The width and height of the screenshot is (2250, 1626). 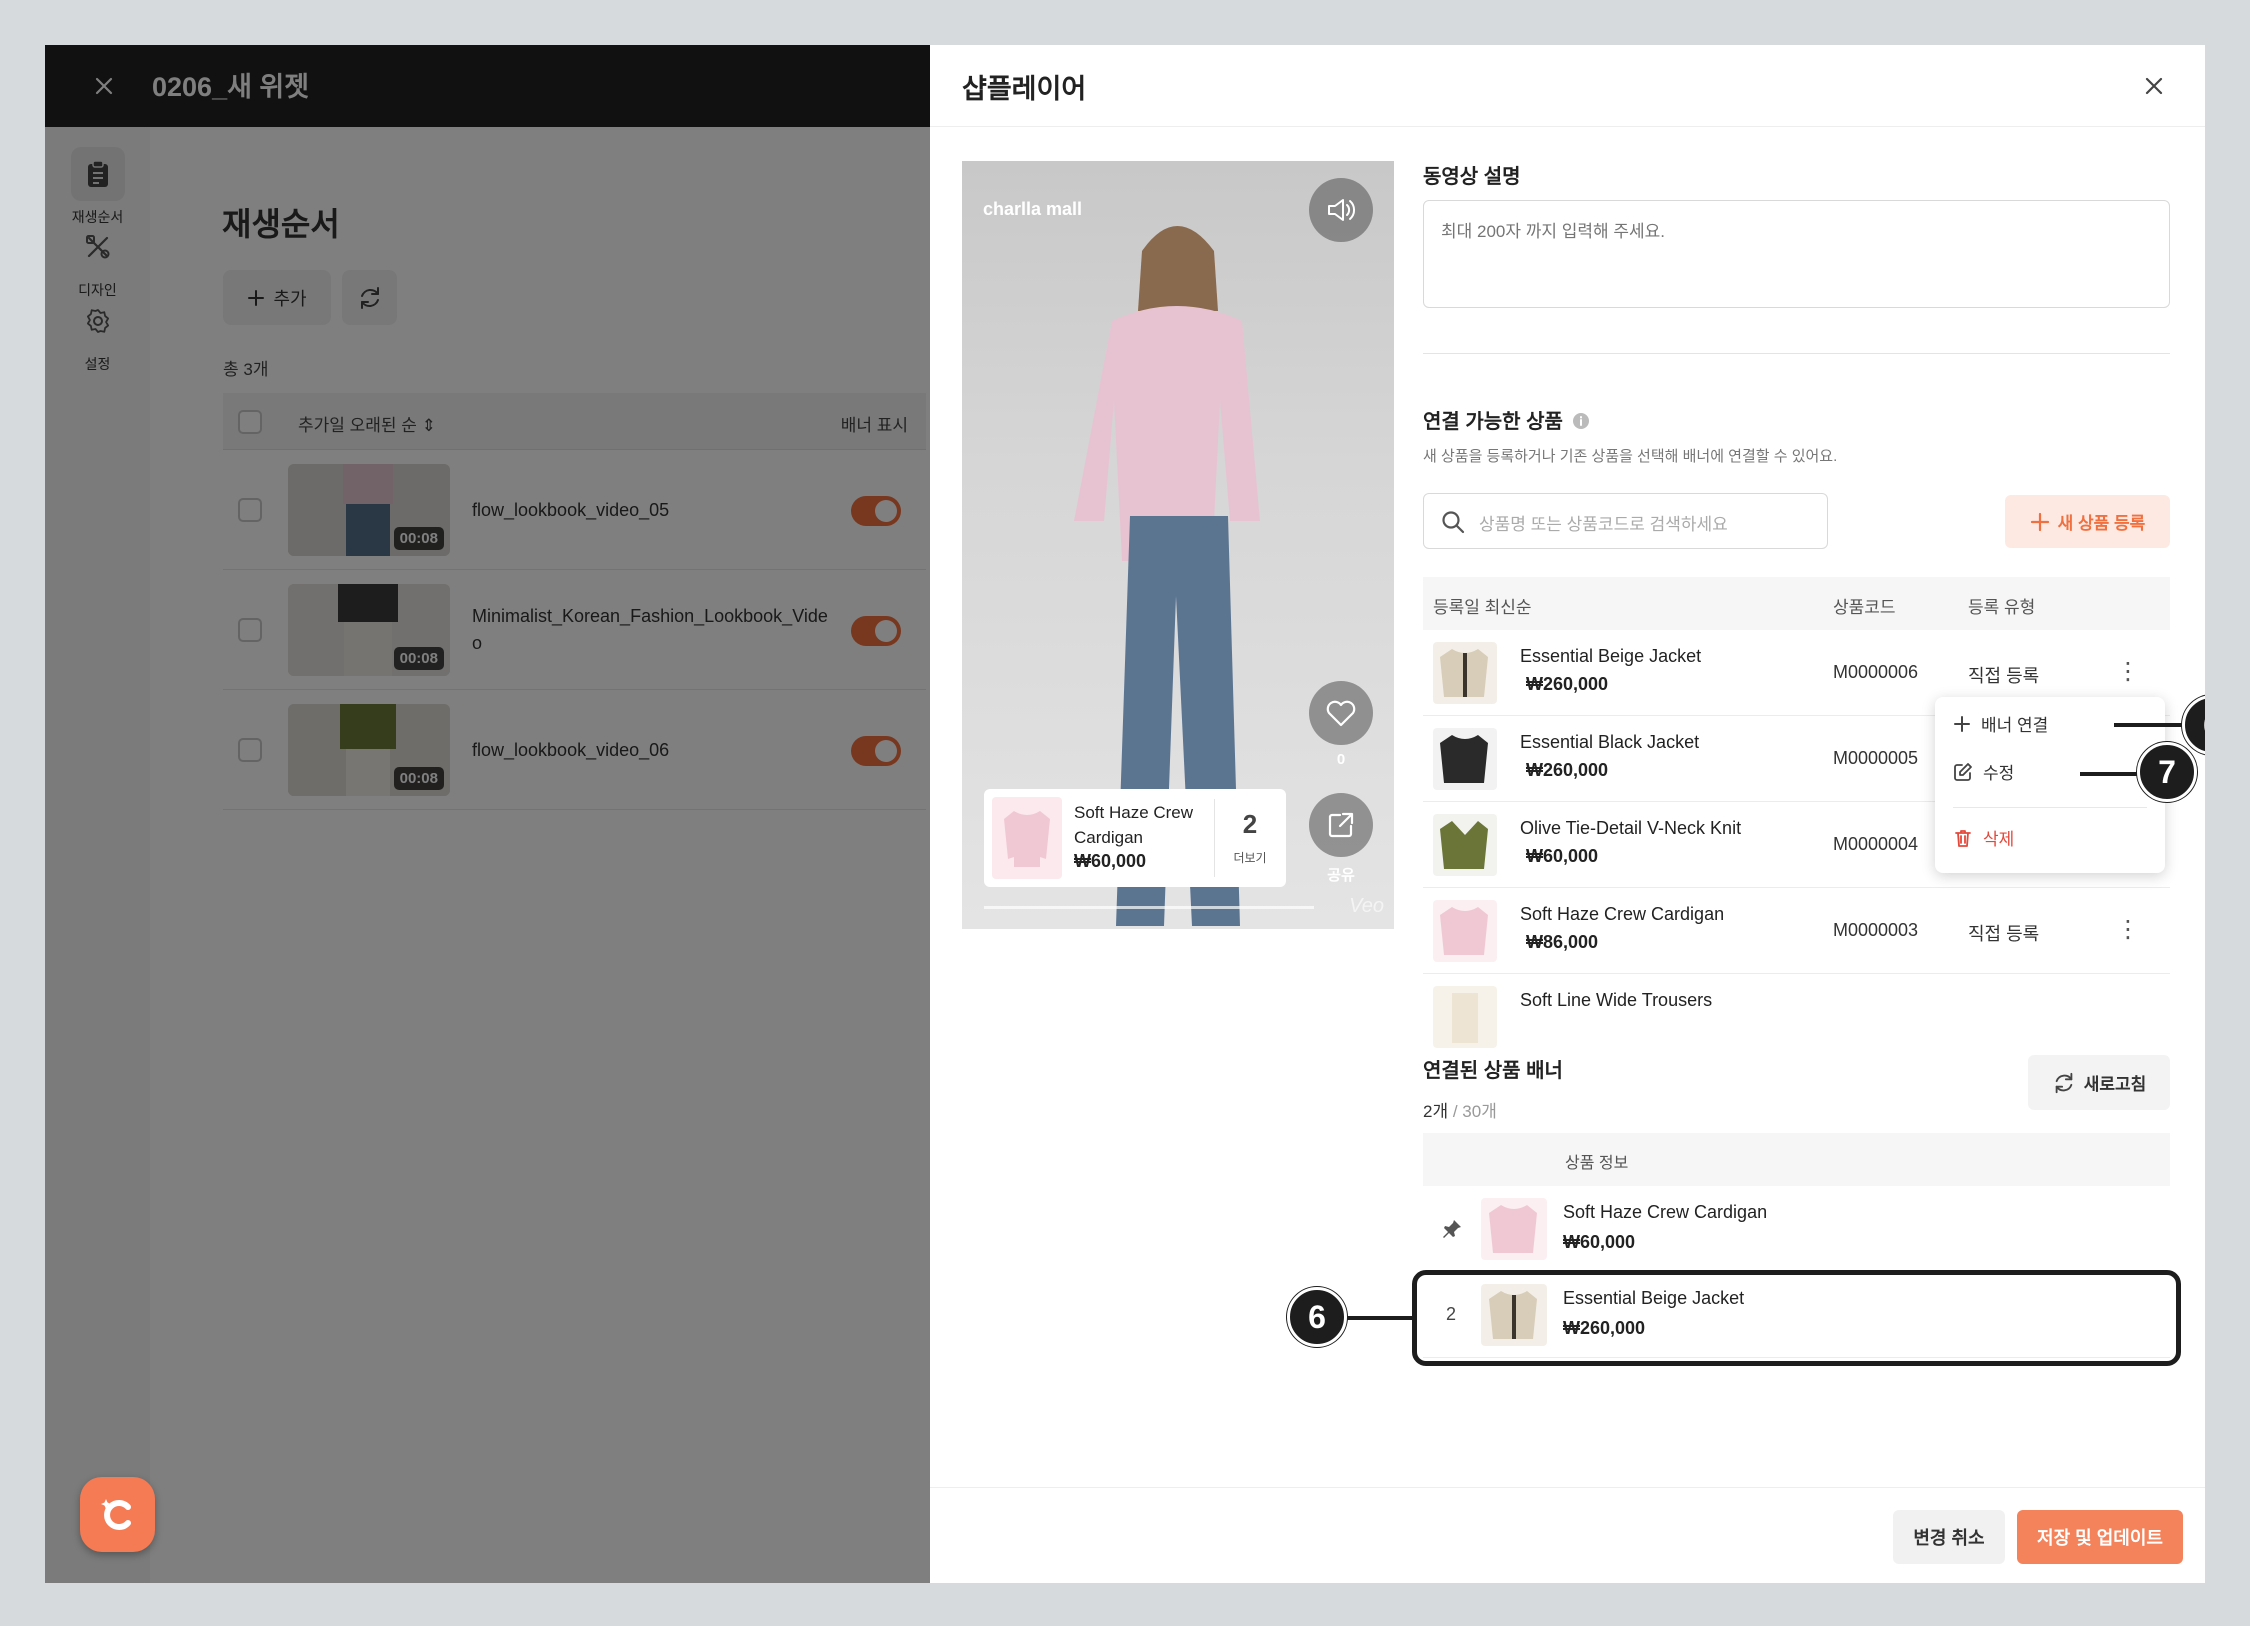 I want to click on product-code: M0000005, so click(x=1876, y=758).